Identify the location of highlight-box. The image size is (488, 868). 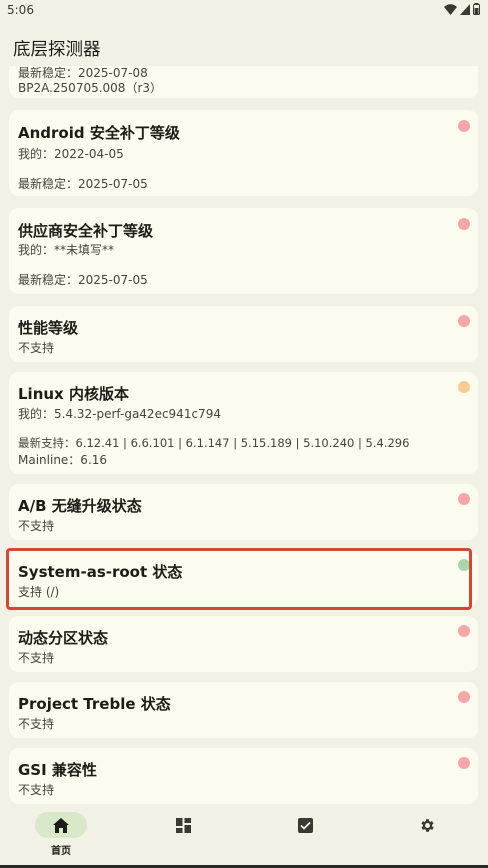
(239, 579).